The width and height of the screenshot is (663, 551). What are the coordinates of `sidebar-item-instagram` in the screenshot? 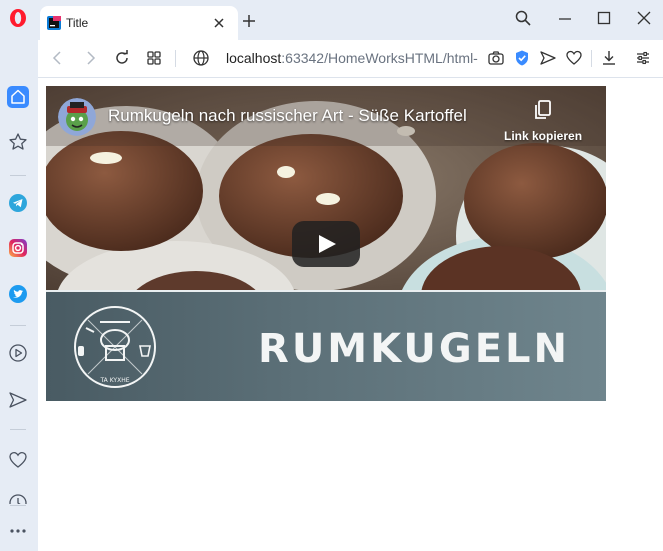 It's located at (18, 248).